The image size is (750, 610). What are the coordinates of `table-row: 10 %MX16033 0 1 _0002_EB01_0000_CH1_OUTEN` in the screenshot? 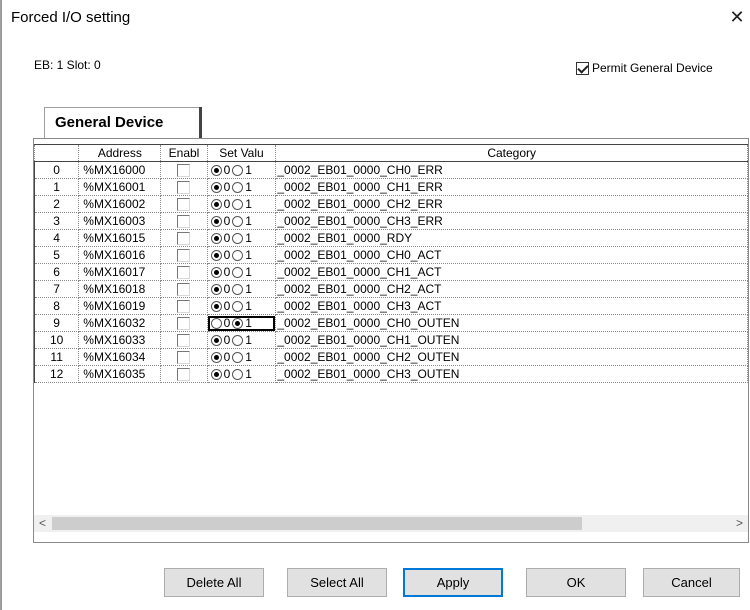 It's located at (391, 340).